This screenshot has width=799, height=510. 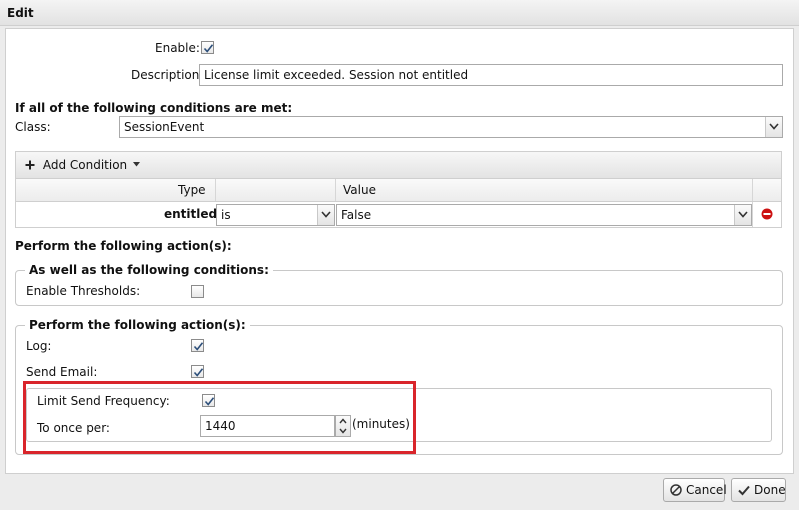 I want to click on column-header-value: Value, so click(x=359, y=190).